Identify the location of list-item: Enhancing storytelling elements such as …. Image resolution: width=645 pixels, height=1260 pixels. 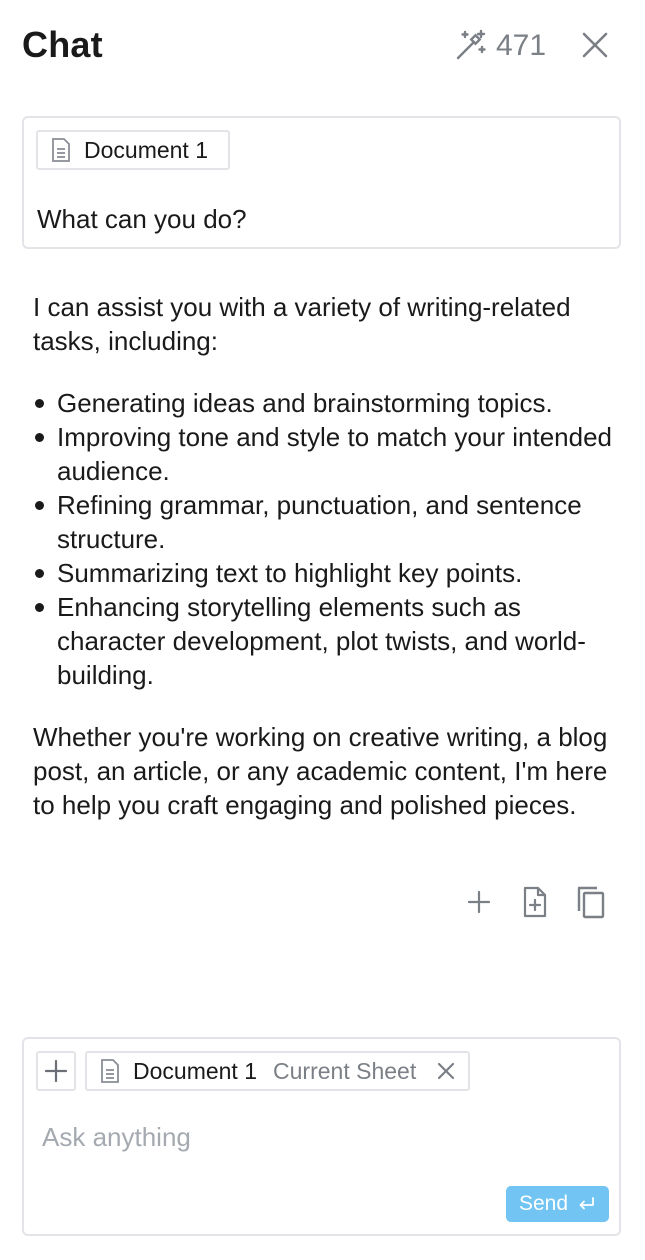
(326, 641).